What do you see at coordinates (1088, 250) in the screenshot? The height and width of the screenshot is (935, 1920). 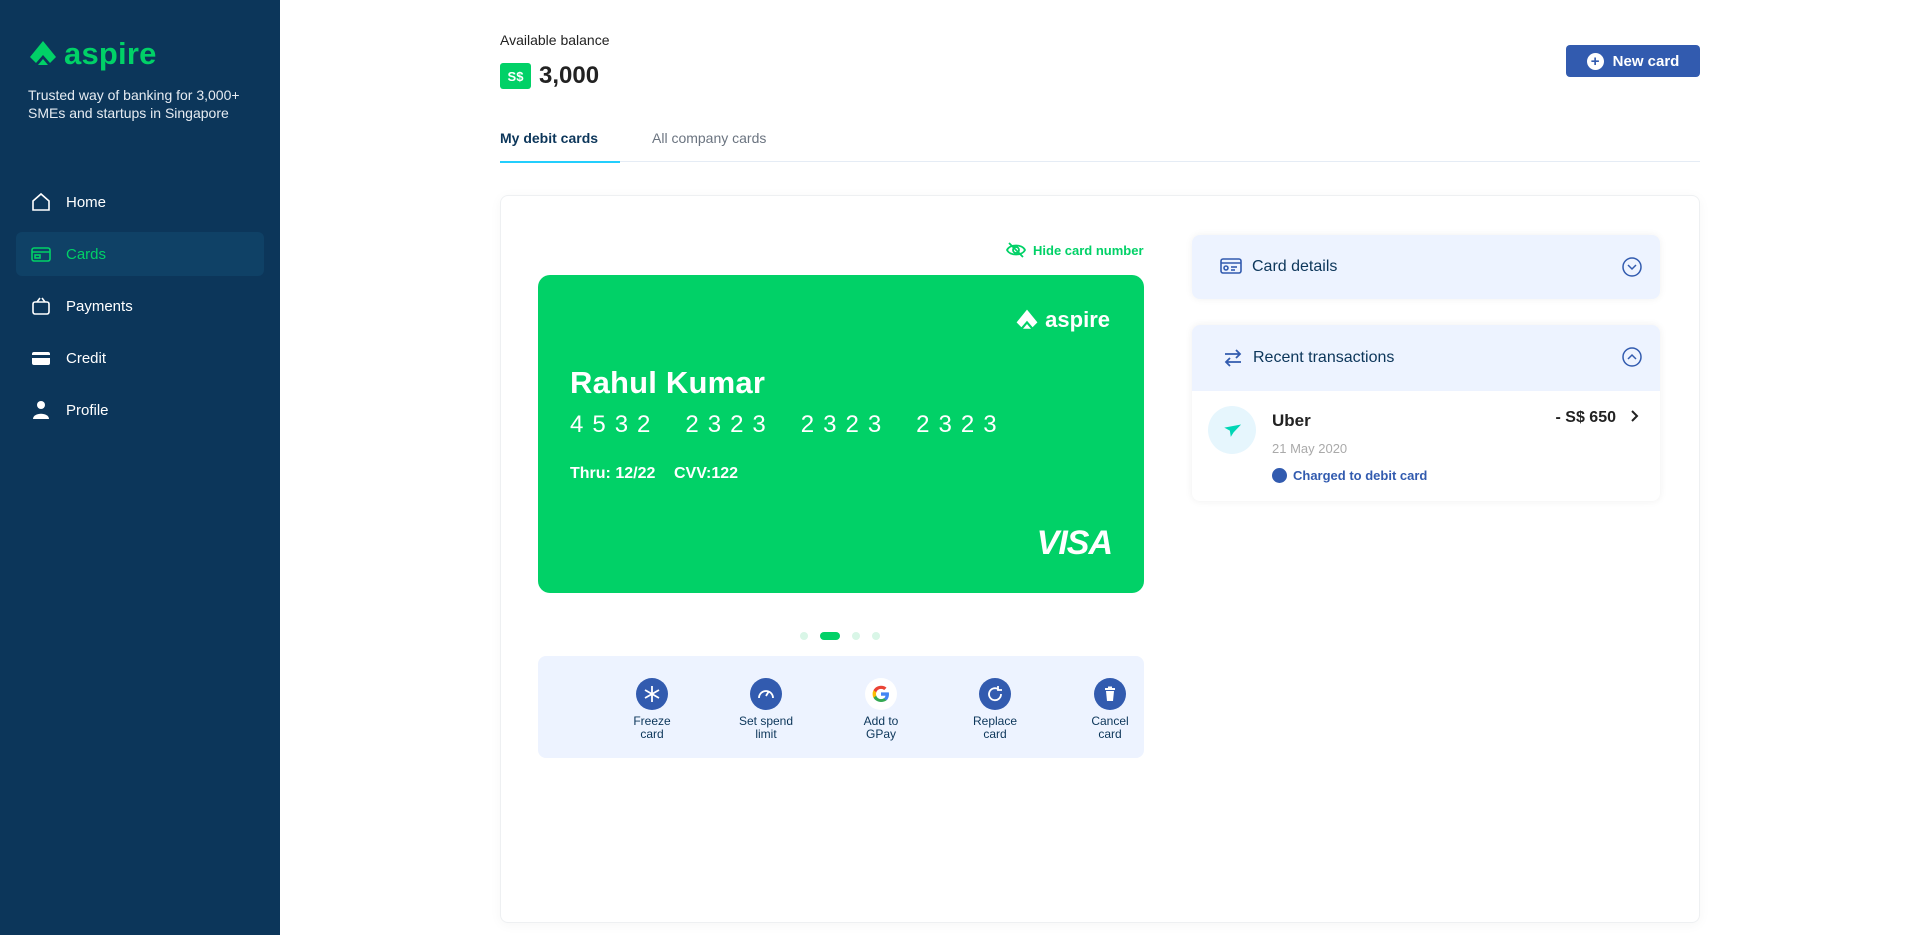 I see `hide-card-number-label: Hide card number` at bounding box center [1088, 250].